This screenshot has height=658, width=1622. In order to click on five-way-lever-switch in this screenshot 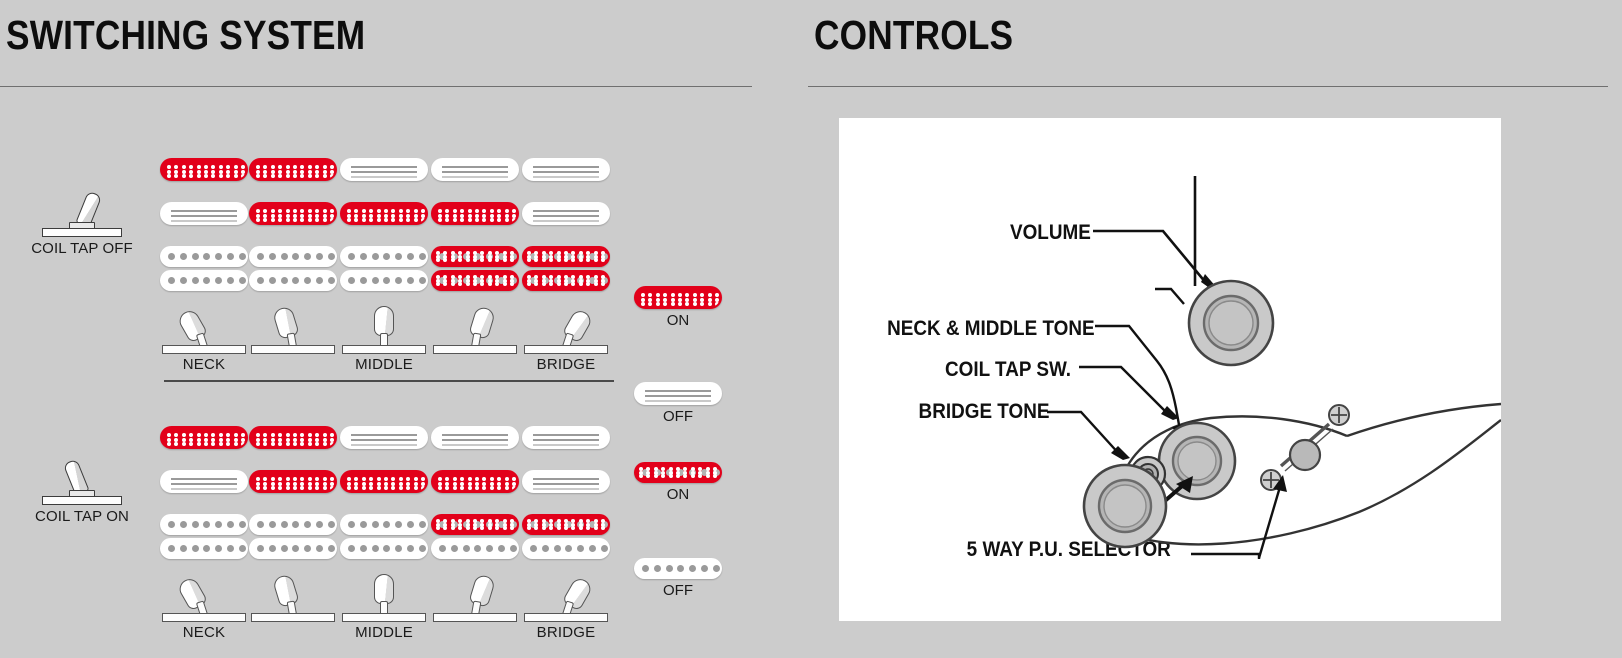, I will do `click(1306, 447)`.